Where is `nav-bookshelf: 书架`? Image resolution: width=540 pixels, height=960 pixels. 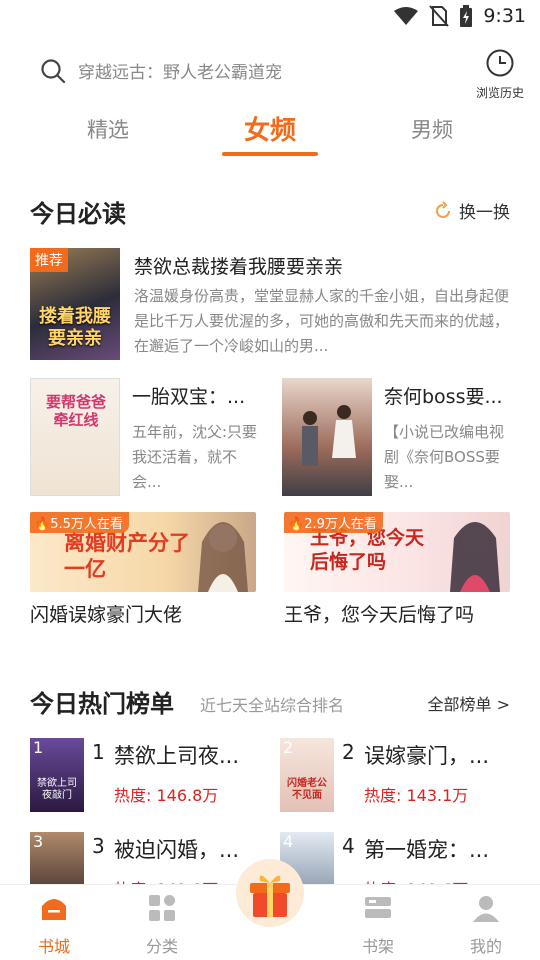
nav-bookshelf: 书架 is located at coordinates (378, 925).